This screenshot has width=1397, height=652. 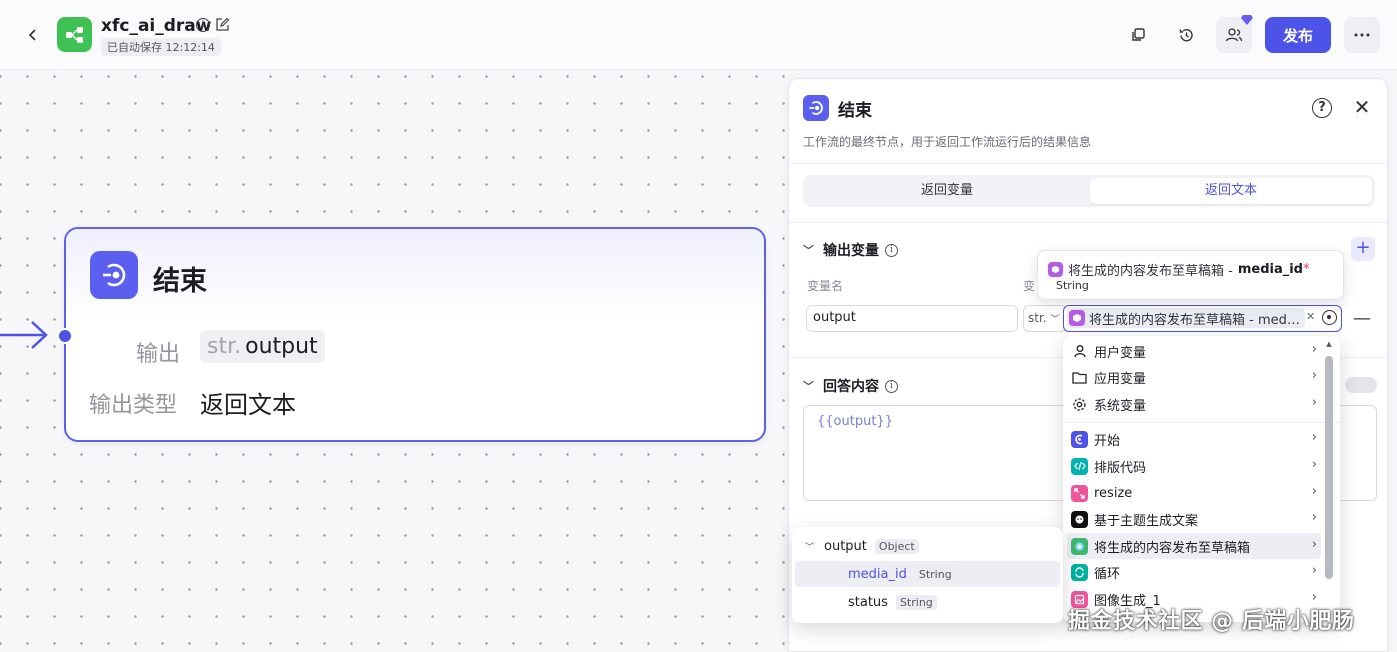 What do you see at coordinates (33, 35) in the screenshot?
I see `back-chevron-icon` at bounding box center [33, 35].